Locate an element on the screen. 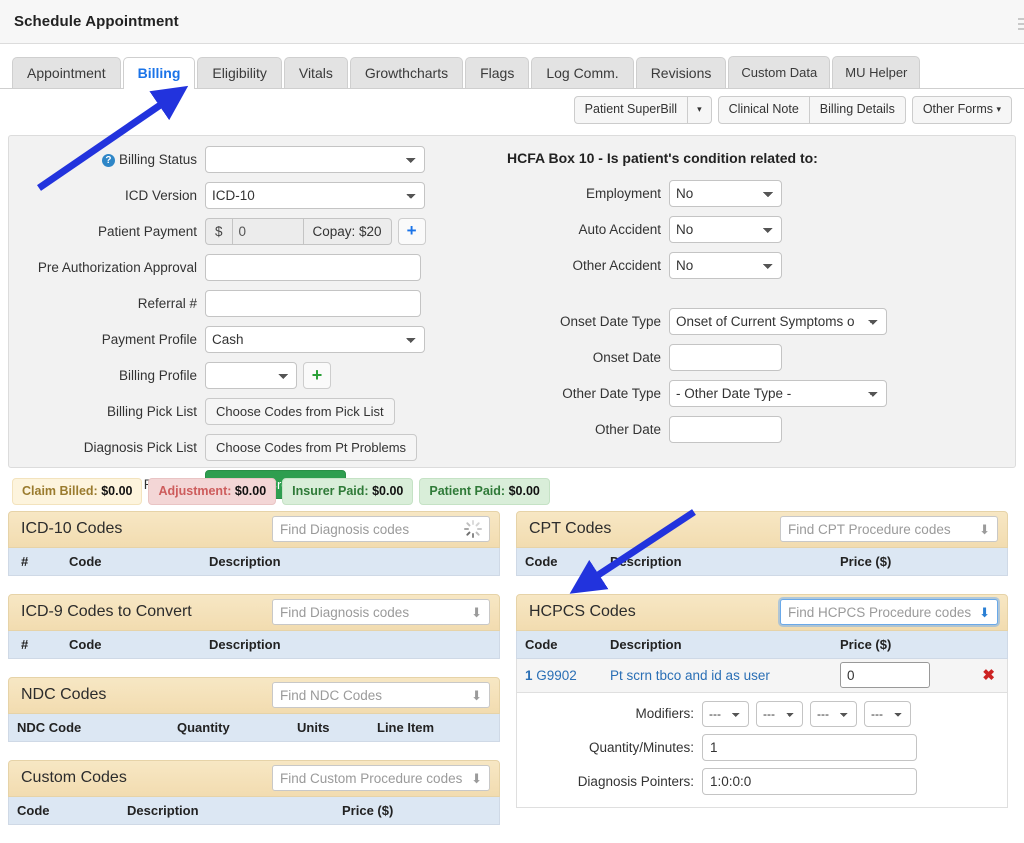 The width and height of the screenshot is (1024, 843). billing-status-label: ? Billing Status is located at coordinates (109, 159).